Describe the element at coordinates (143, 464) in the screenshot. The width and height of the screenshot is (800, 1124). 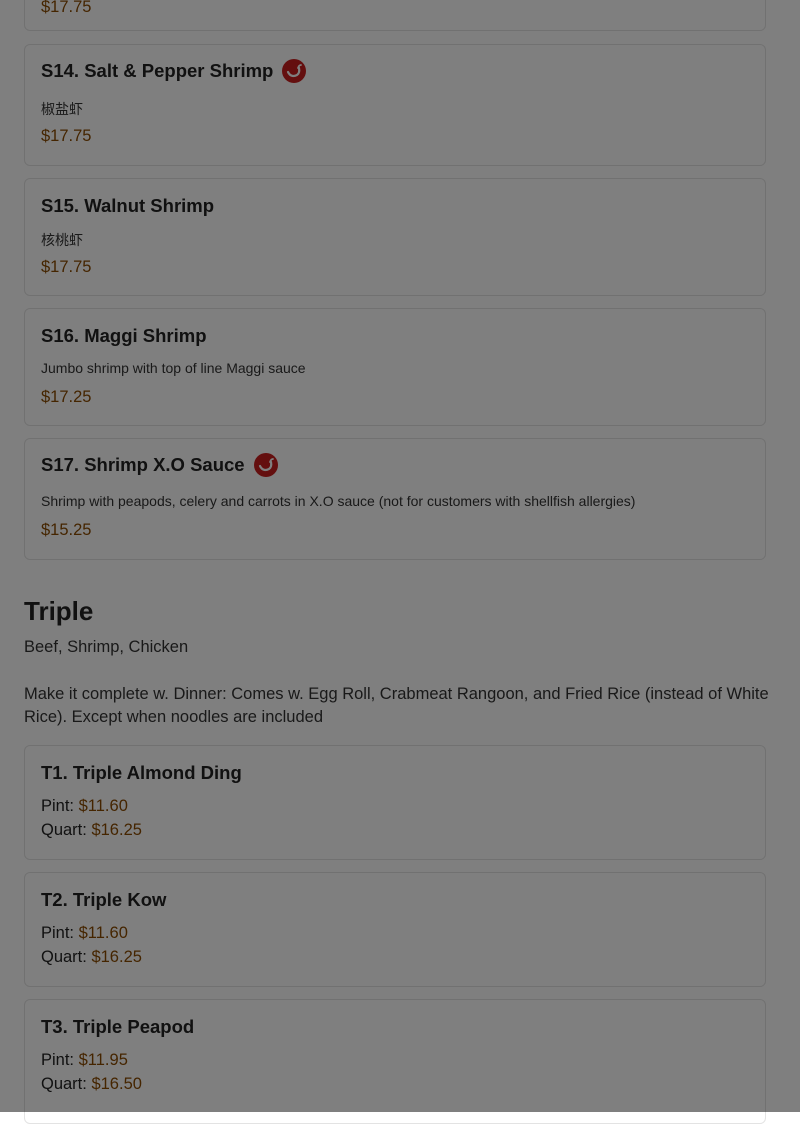
I see `item-name: S17. Shrimp X.O Sauce` at that location.